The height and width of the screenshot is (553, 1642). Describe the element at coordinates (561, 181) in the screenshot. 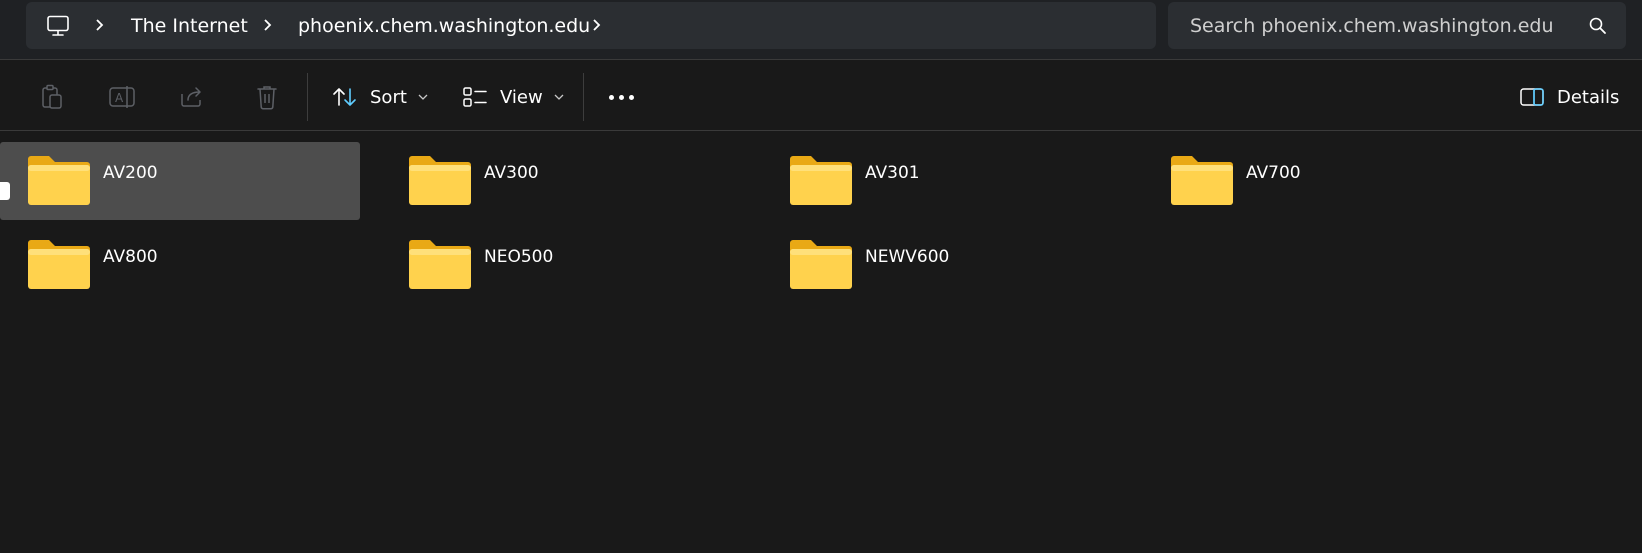

I see `folder-item: AV300` at that location.